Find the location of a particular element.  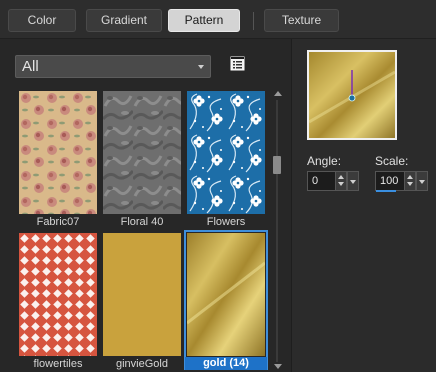

panel-splitter is located at coordinates (291, 205).